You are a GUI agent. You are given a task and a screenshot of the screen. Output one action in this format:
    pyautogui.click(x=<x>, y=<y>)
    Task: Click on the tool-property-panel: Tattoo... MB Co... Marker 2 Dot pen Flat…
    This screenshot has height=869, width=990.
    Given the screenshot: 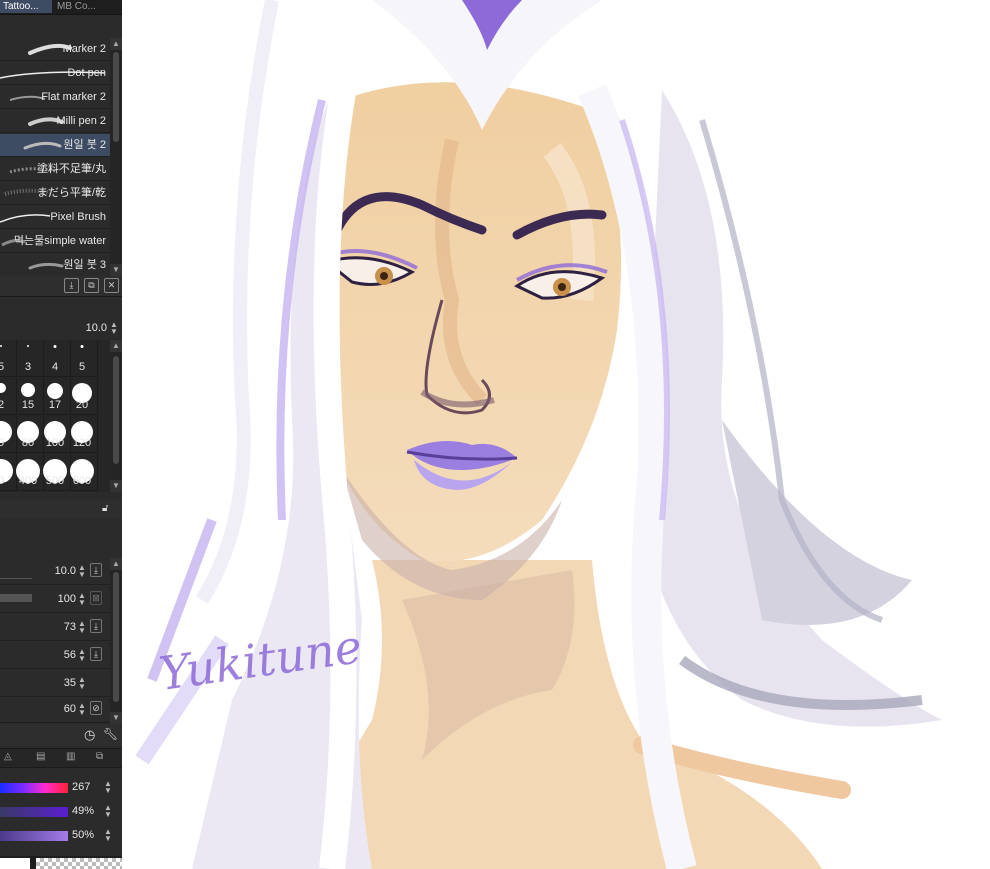 What is the action you would take?
    pyautogui.click(x=61, y=434)
    